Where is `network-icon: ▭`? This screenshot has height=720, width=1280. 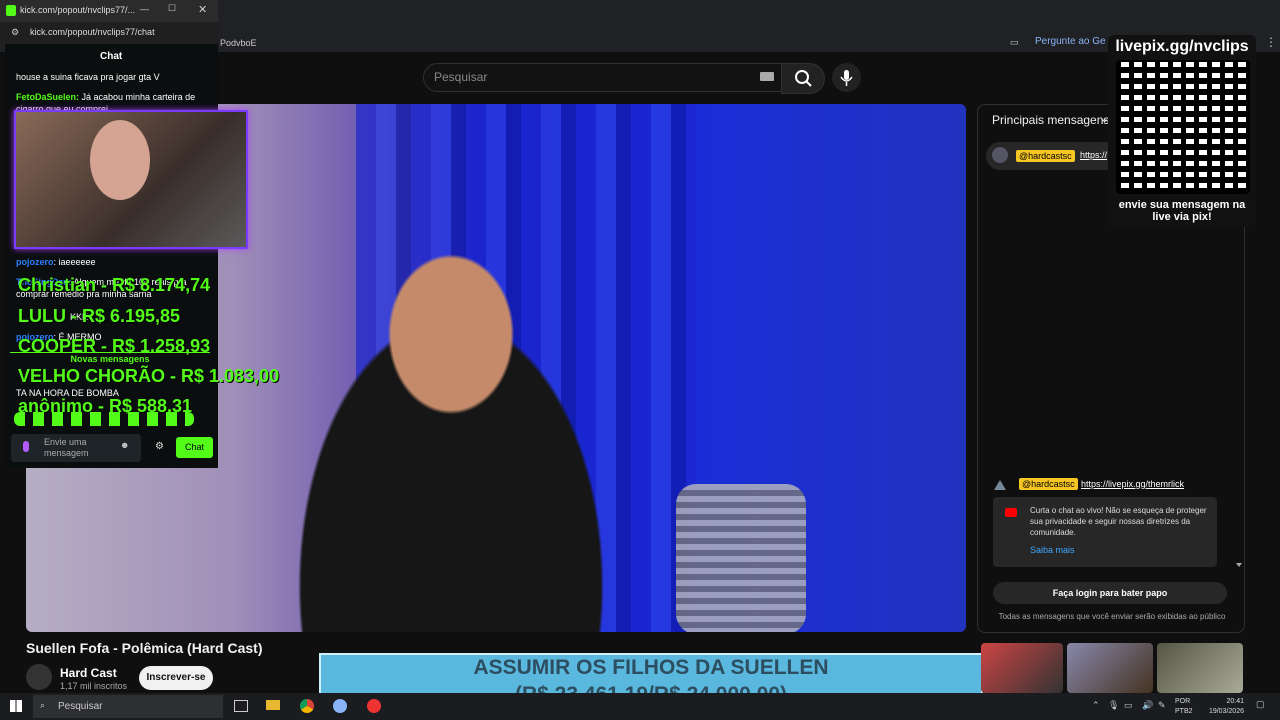 network-icon: ▭ is located at coordinates (1128, 705).